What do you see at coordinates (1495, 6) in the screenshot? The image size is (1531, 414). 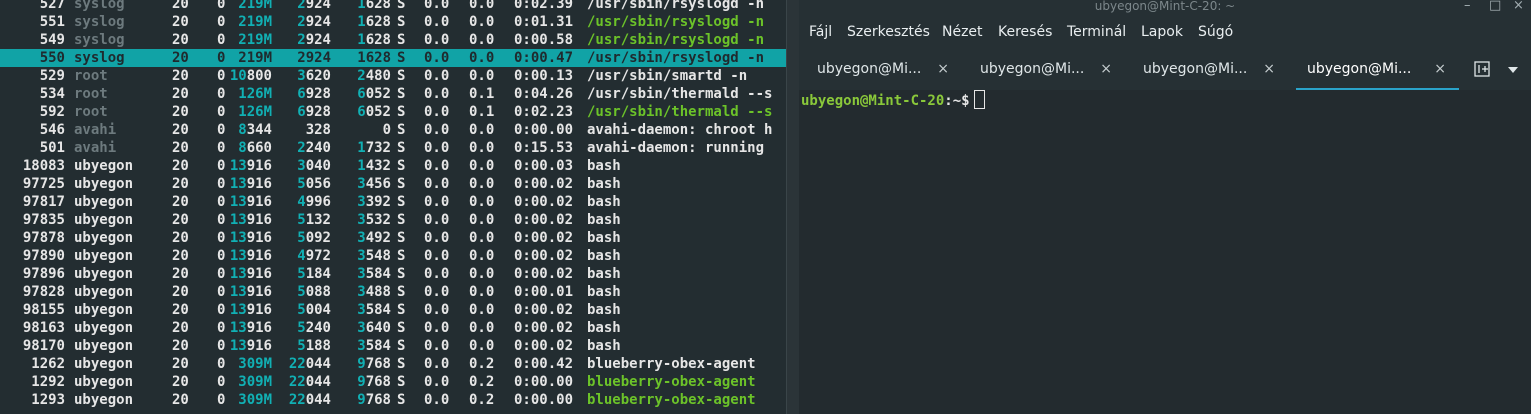 I see `maximize-button: □` at bounding box center [1495, 6].